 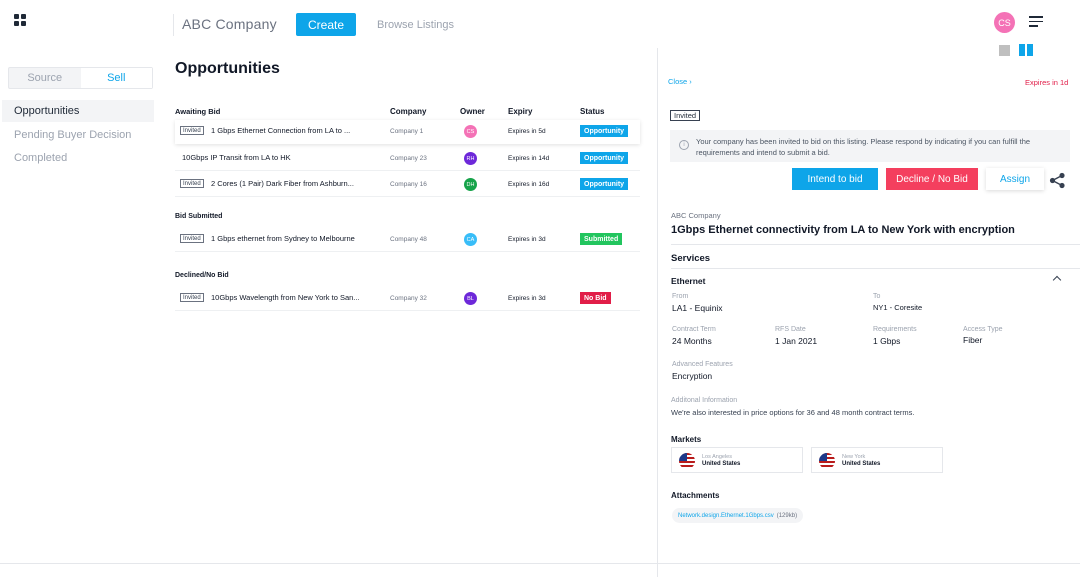 I want to click on row-company: Company 1, so click(x=407, y=131).